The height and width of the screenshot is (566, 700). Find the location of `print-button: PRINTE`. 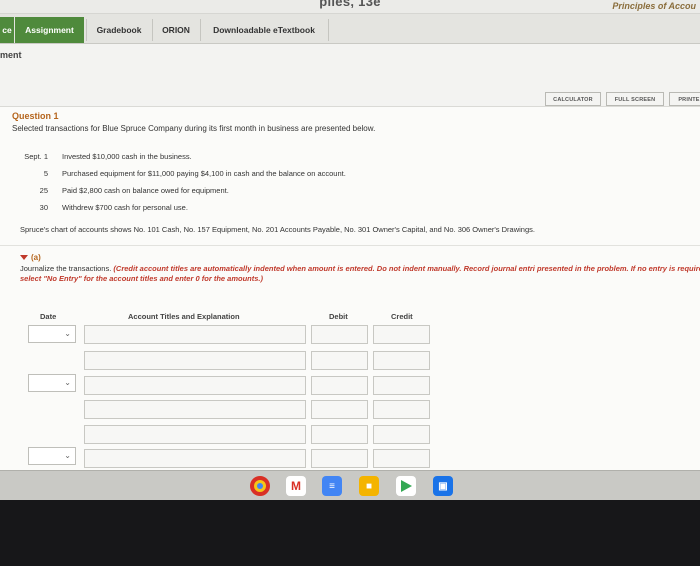

print-button: PRINTE is located at coordinates (684, 99).